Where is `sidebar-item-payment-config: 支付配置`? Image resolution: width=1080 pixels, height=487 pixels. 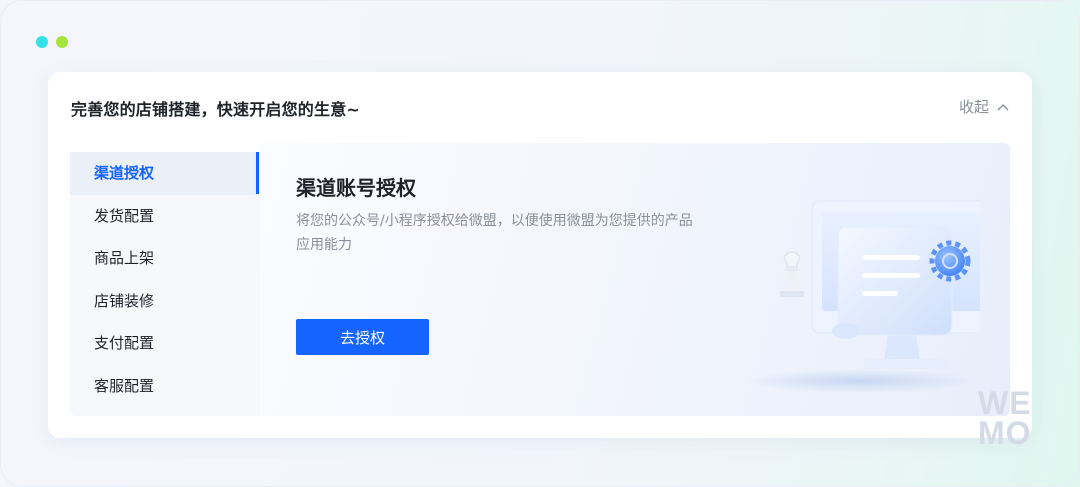 sidebar-item-payment-config: 支付配置 is located at coordinates (165, 343).